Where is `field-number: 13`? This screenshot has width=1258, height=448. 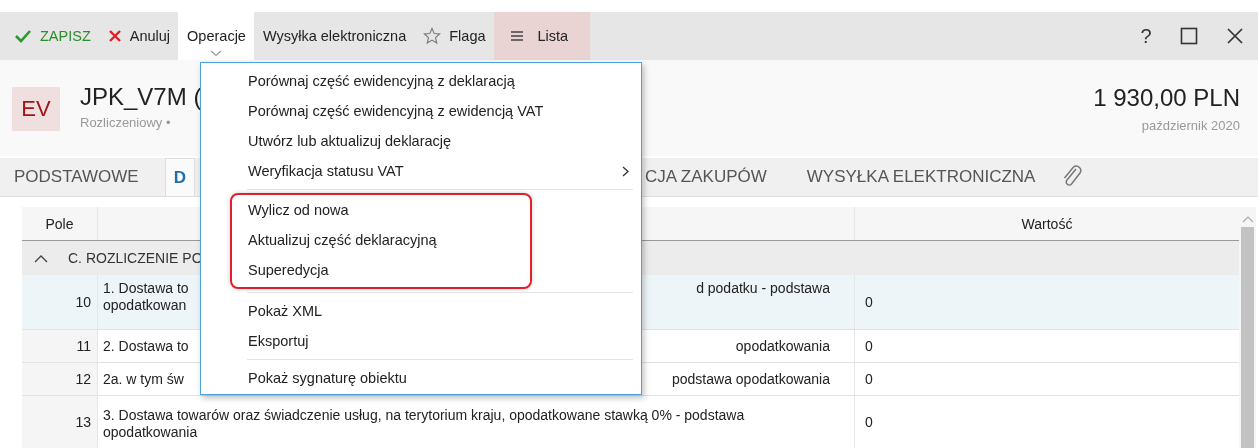 field-number: 13 is located at coordinates (60, 422).